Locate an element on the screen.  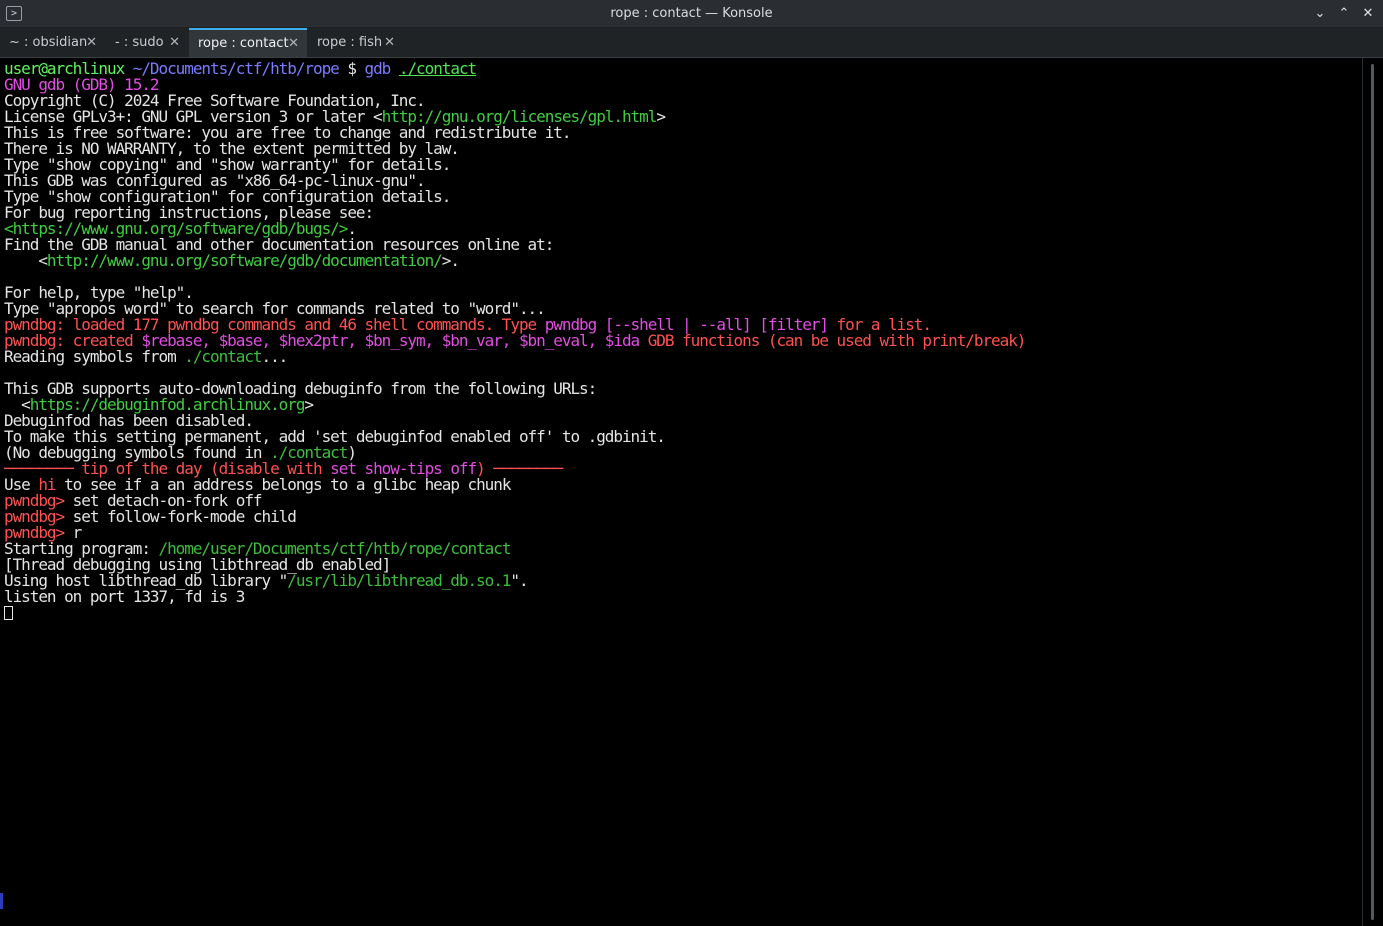
terminal-text: set follow-fork-mode child is located at coordinates (180, 516).